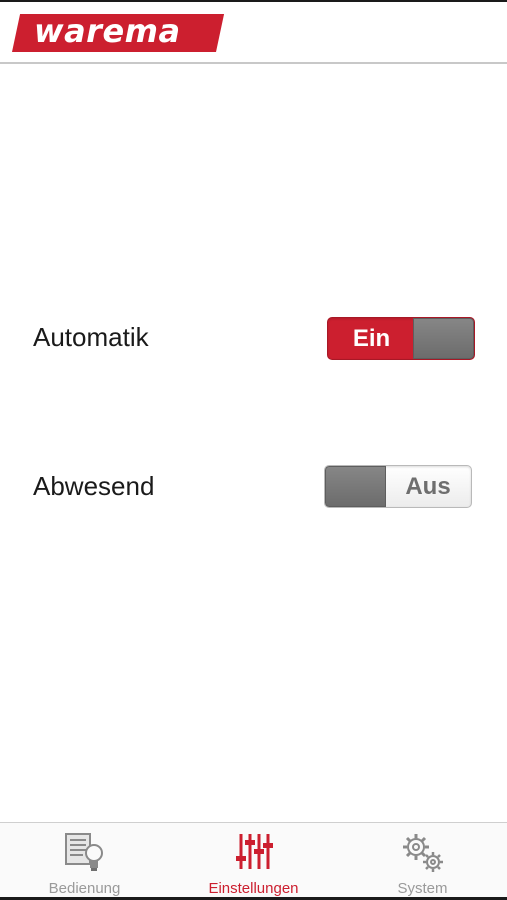  What do you see at coordinates (355, 486) in the screenshot?
I see `abwesend-toggle-knob` at bounding box center [355, 486].